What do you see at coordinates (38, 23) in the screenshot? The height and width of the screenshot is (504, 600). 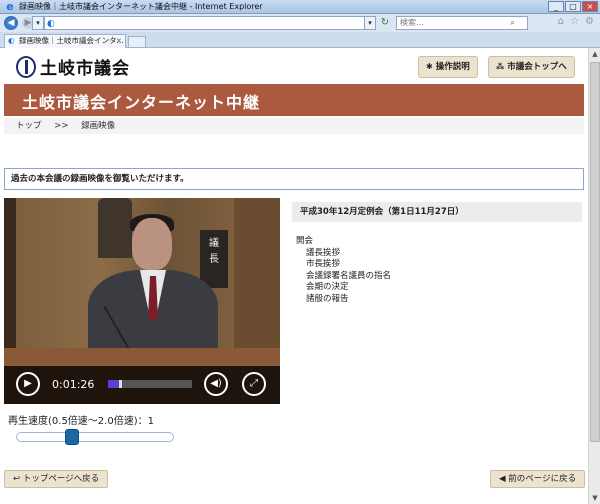 I see `history-dropdown-icon: ▾` at bounding box center [38, 23].